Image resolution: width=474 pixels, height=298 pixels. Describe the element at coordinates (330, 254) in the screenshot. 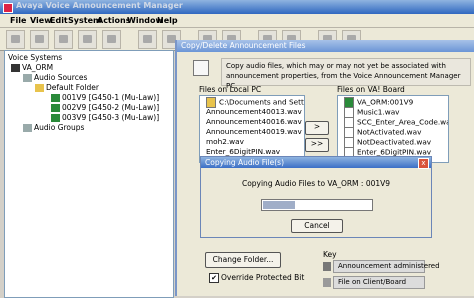

I see `key-label: Key` at that location.